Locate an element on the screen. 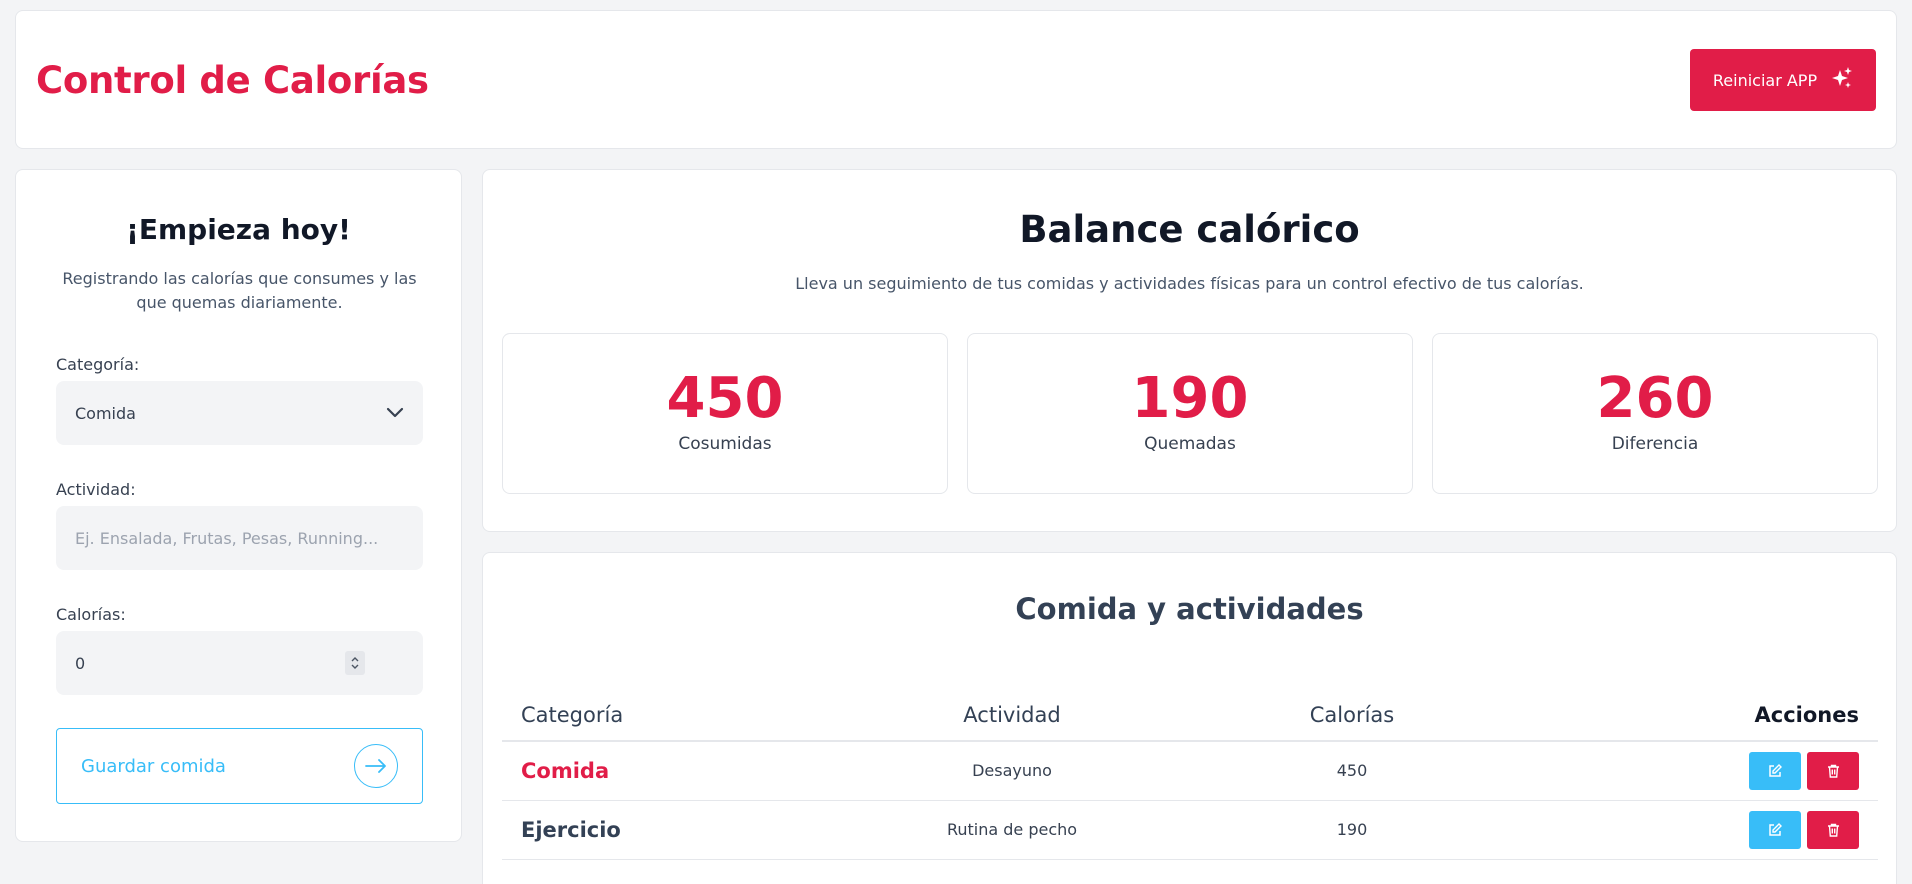 This screenshot has width=1912, height=884. row-calories: 190 is located at coordinates (1352, 830).